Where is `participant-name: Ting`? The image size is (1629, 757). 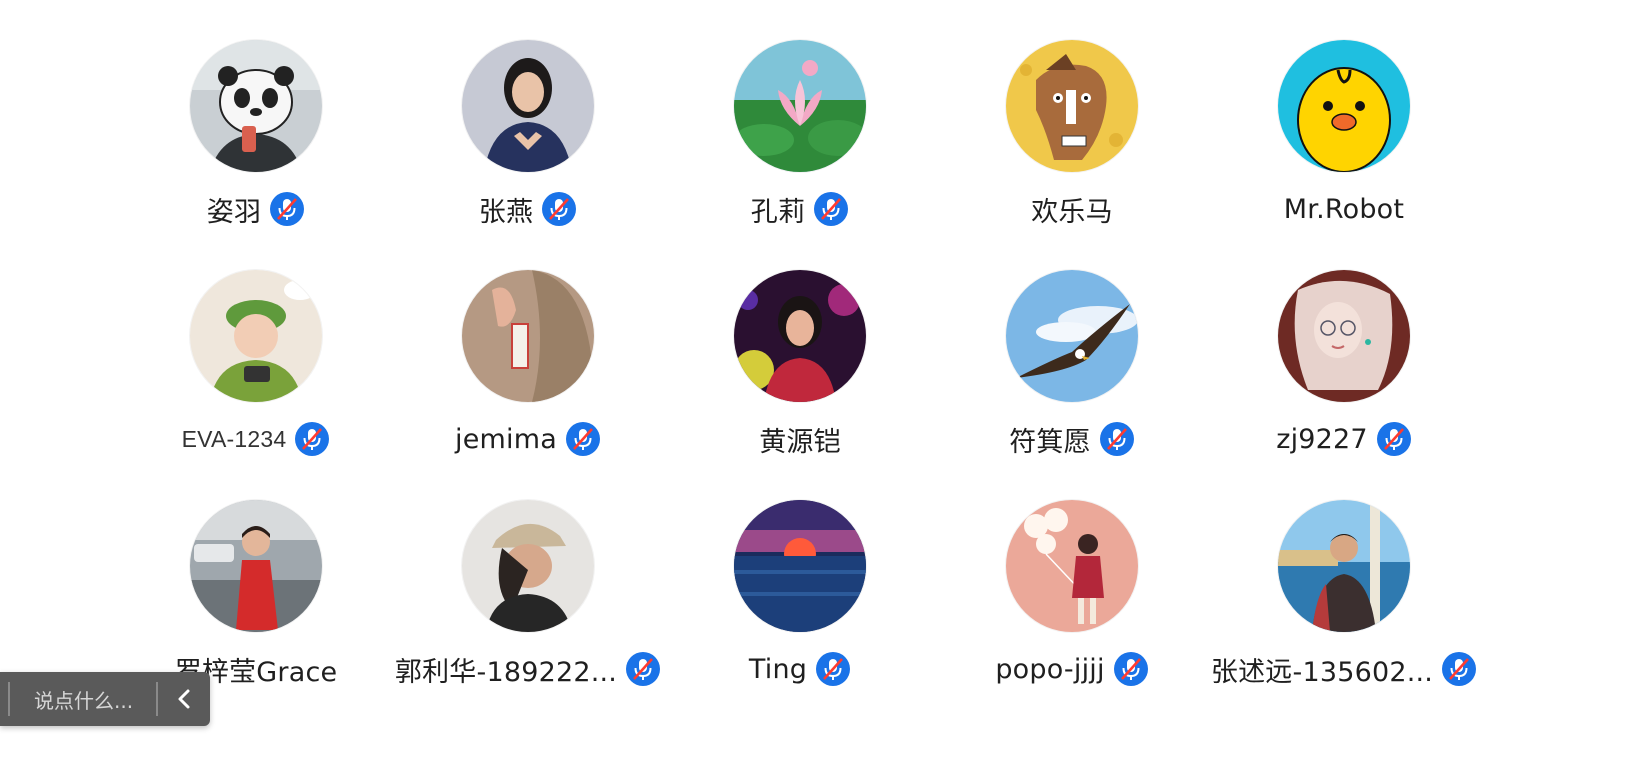
participant-name: Ting is located at coordinates (778, 669).